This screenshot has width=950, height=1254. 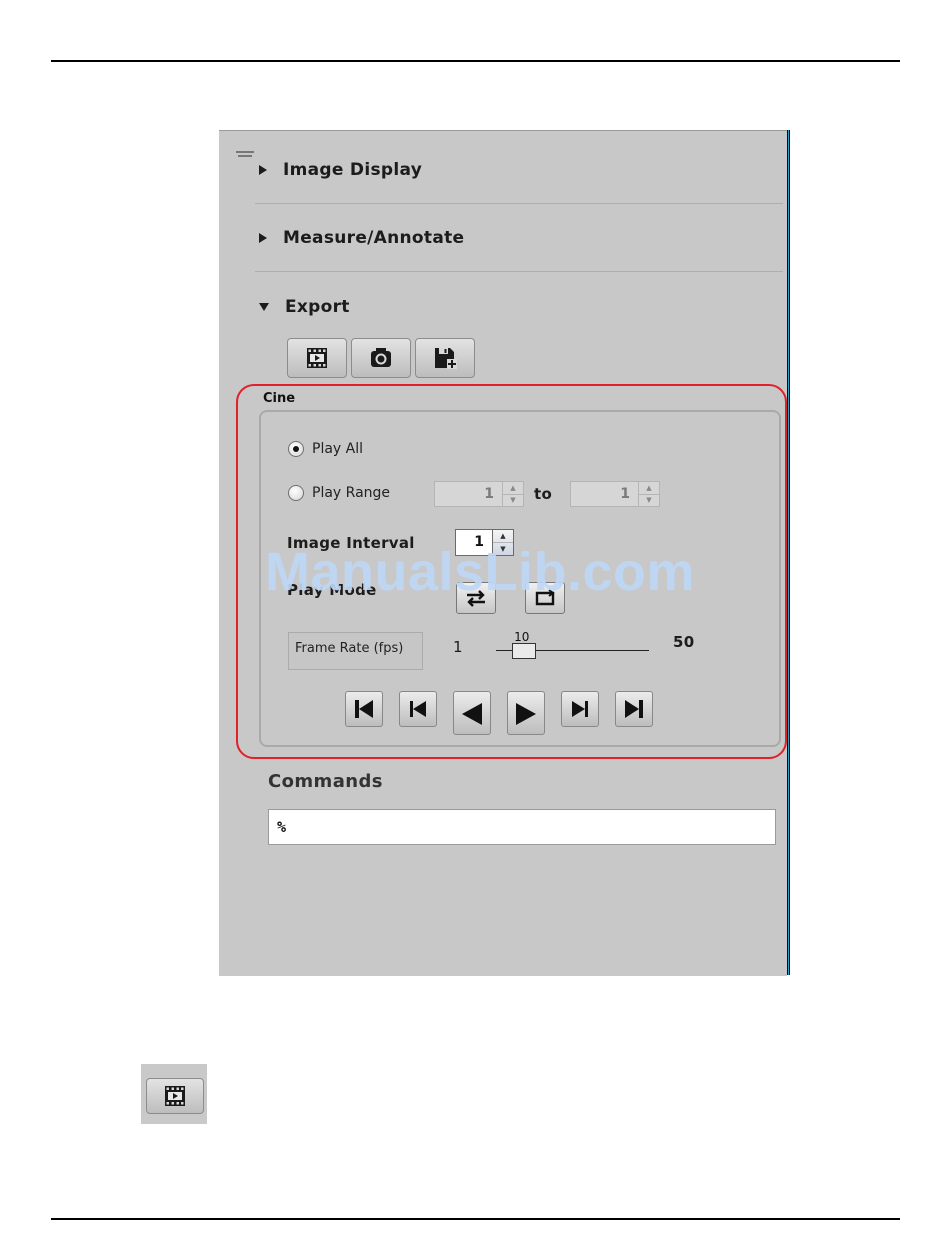 I want to click on panel-edge, so click(x=788, y=552).